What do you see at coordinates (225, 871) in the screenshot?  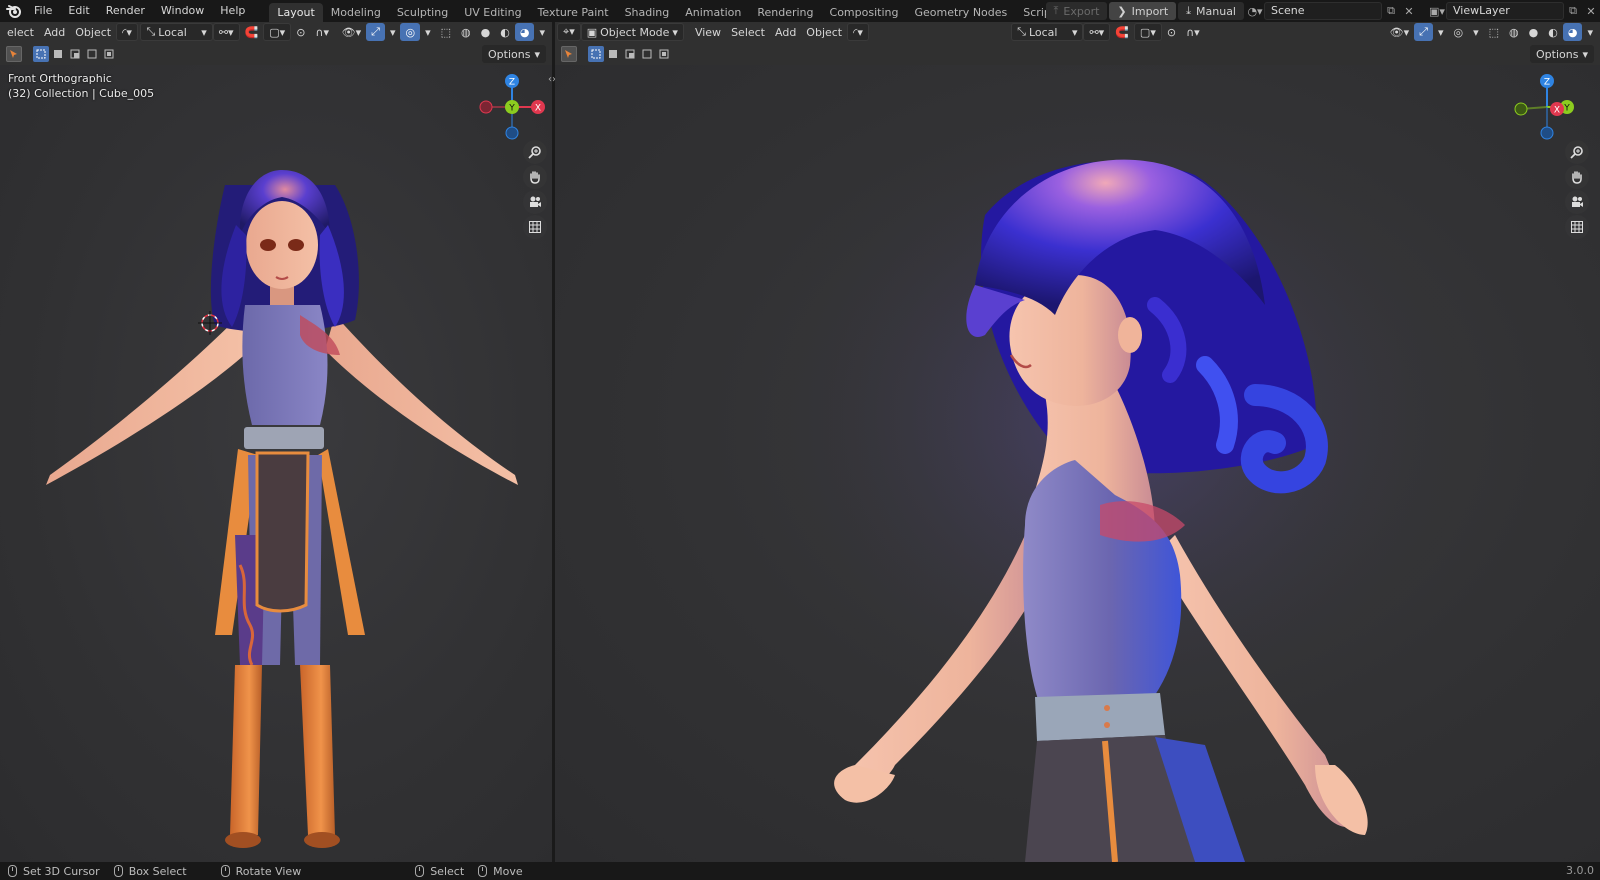 I see `mouse-middle-icon` at bounding box center [225, 871].